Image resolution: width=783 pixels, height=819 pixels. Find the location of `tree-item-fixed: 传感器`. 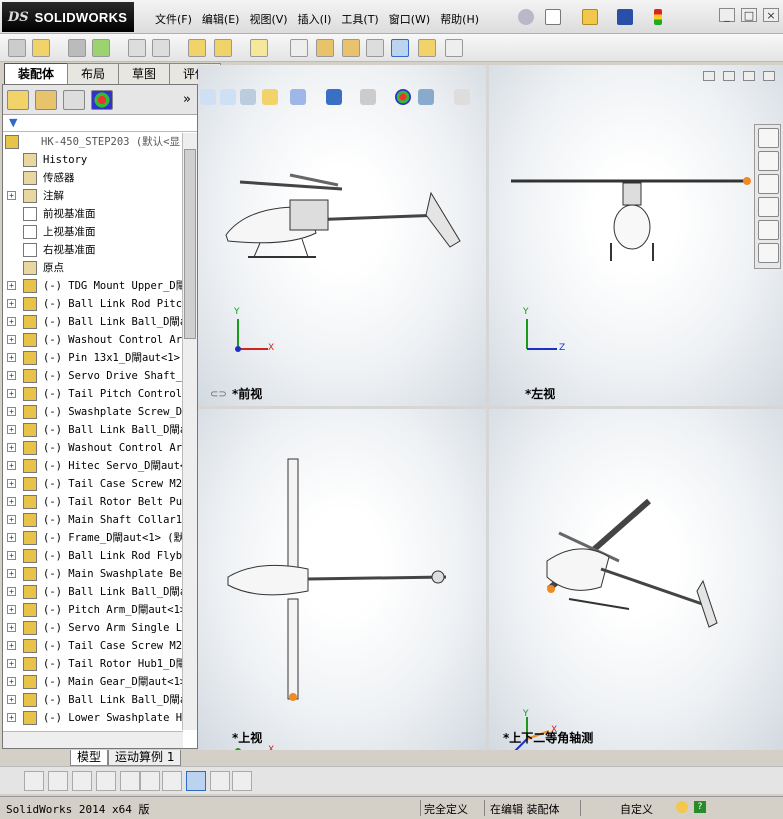

tree-item-fixed: 传感器 is located at coordinates (93, 178).